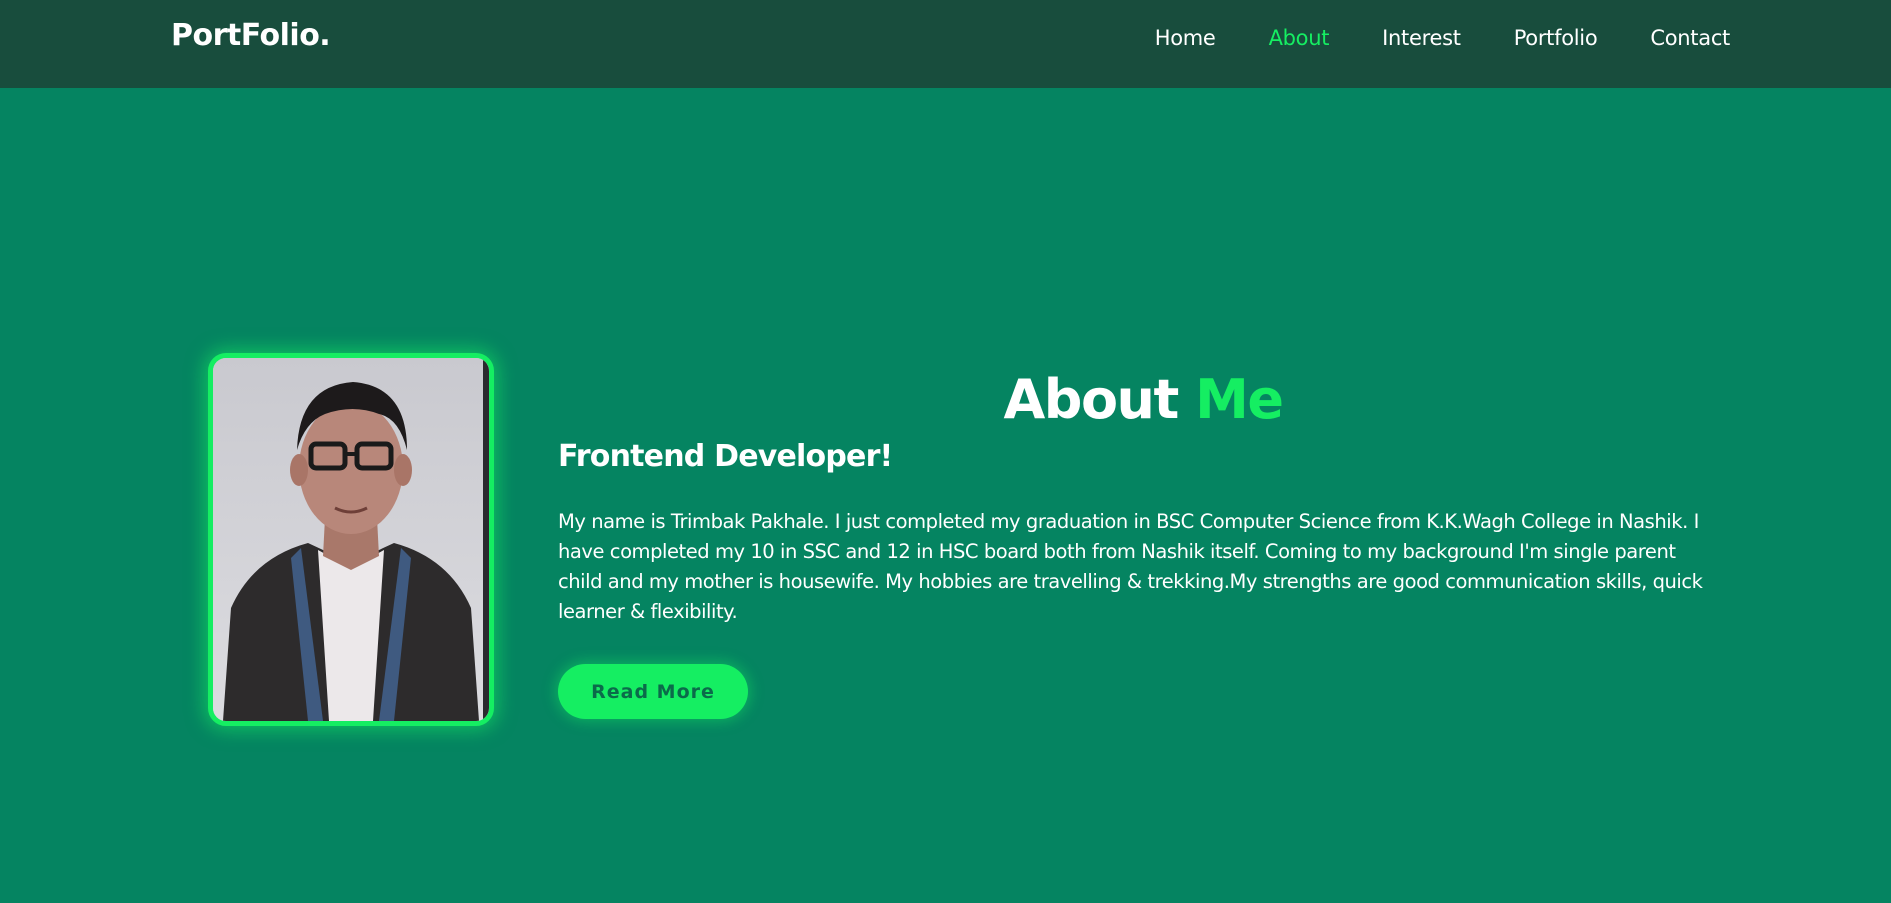 This screenshot has height=903, width=1891. Describe the element at coordinates (1299, 38) in the screenshot. I see `nav-about: About` at that location.